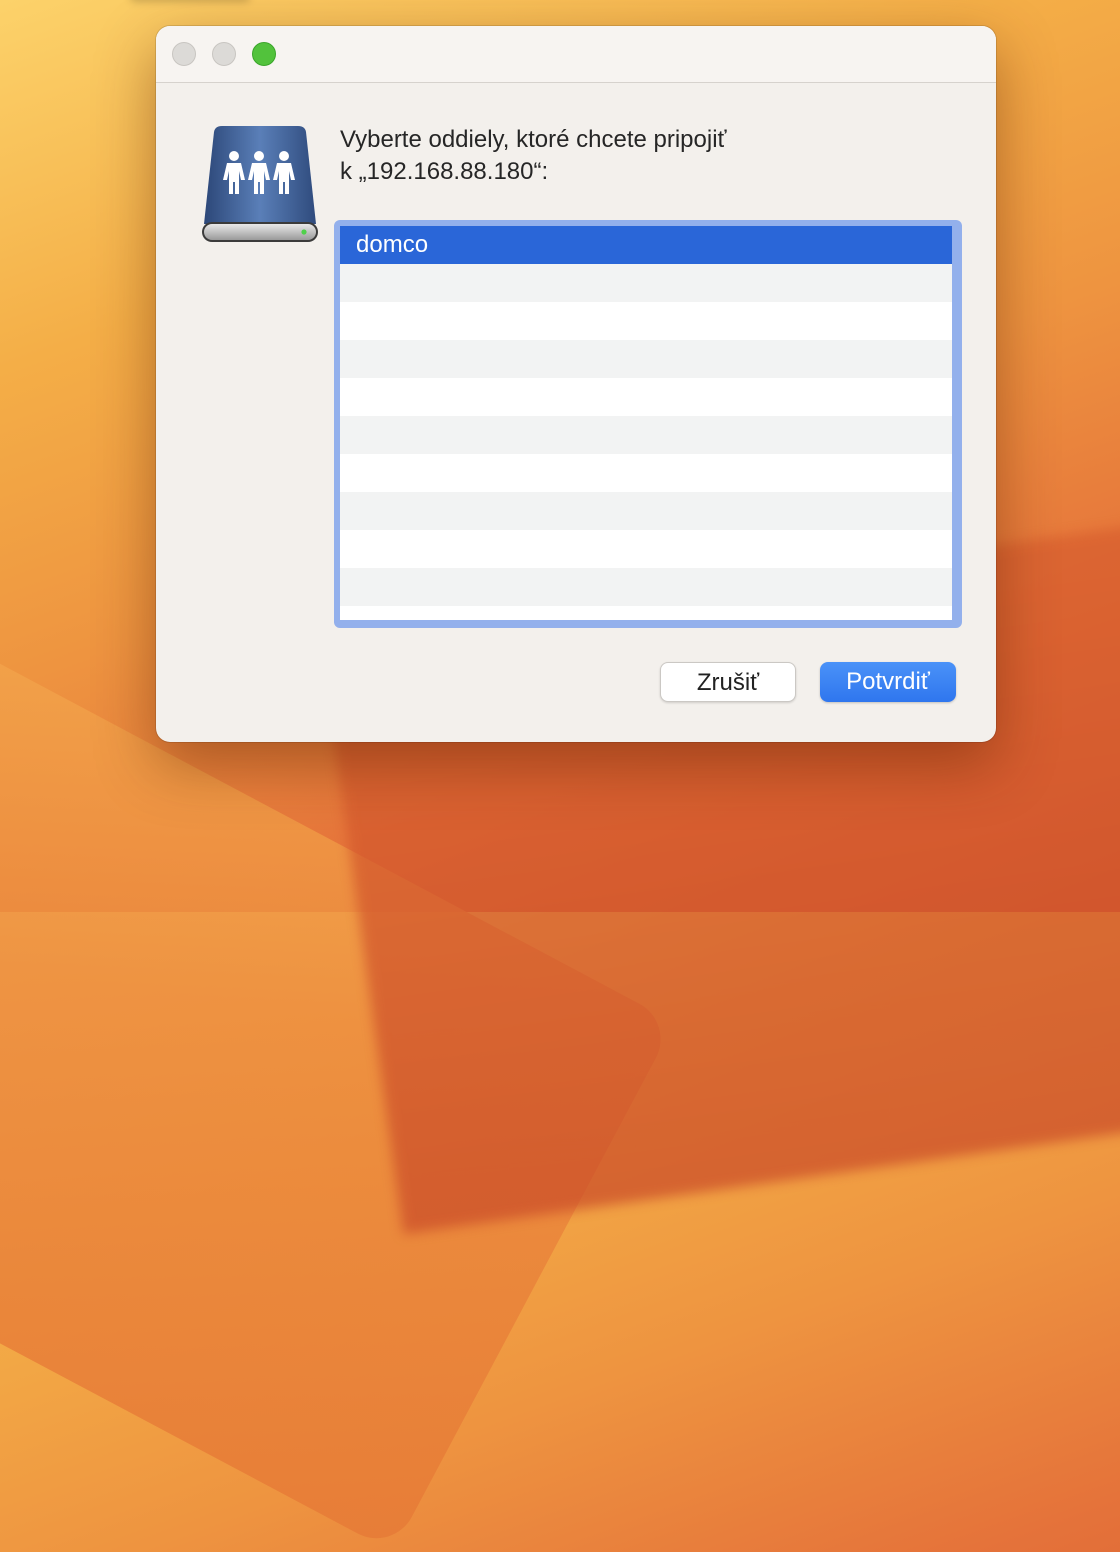 The image size is (1120, 1552). I want to click on prompt-line-1: Vyberte oddiely, ktoré chcete pripojiť, so click(533, 139).